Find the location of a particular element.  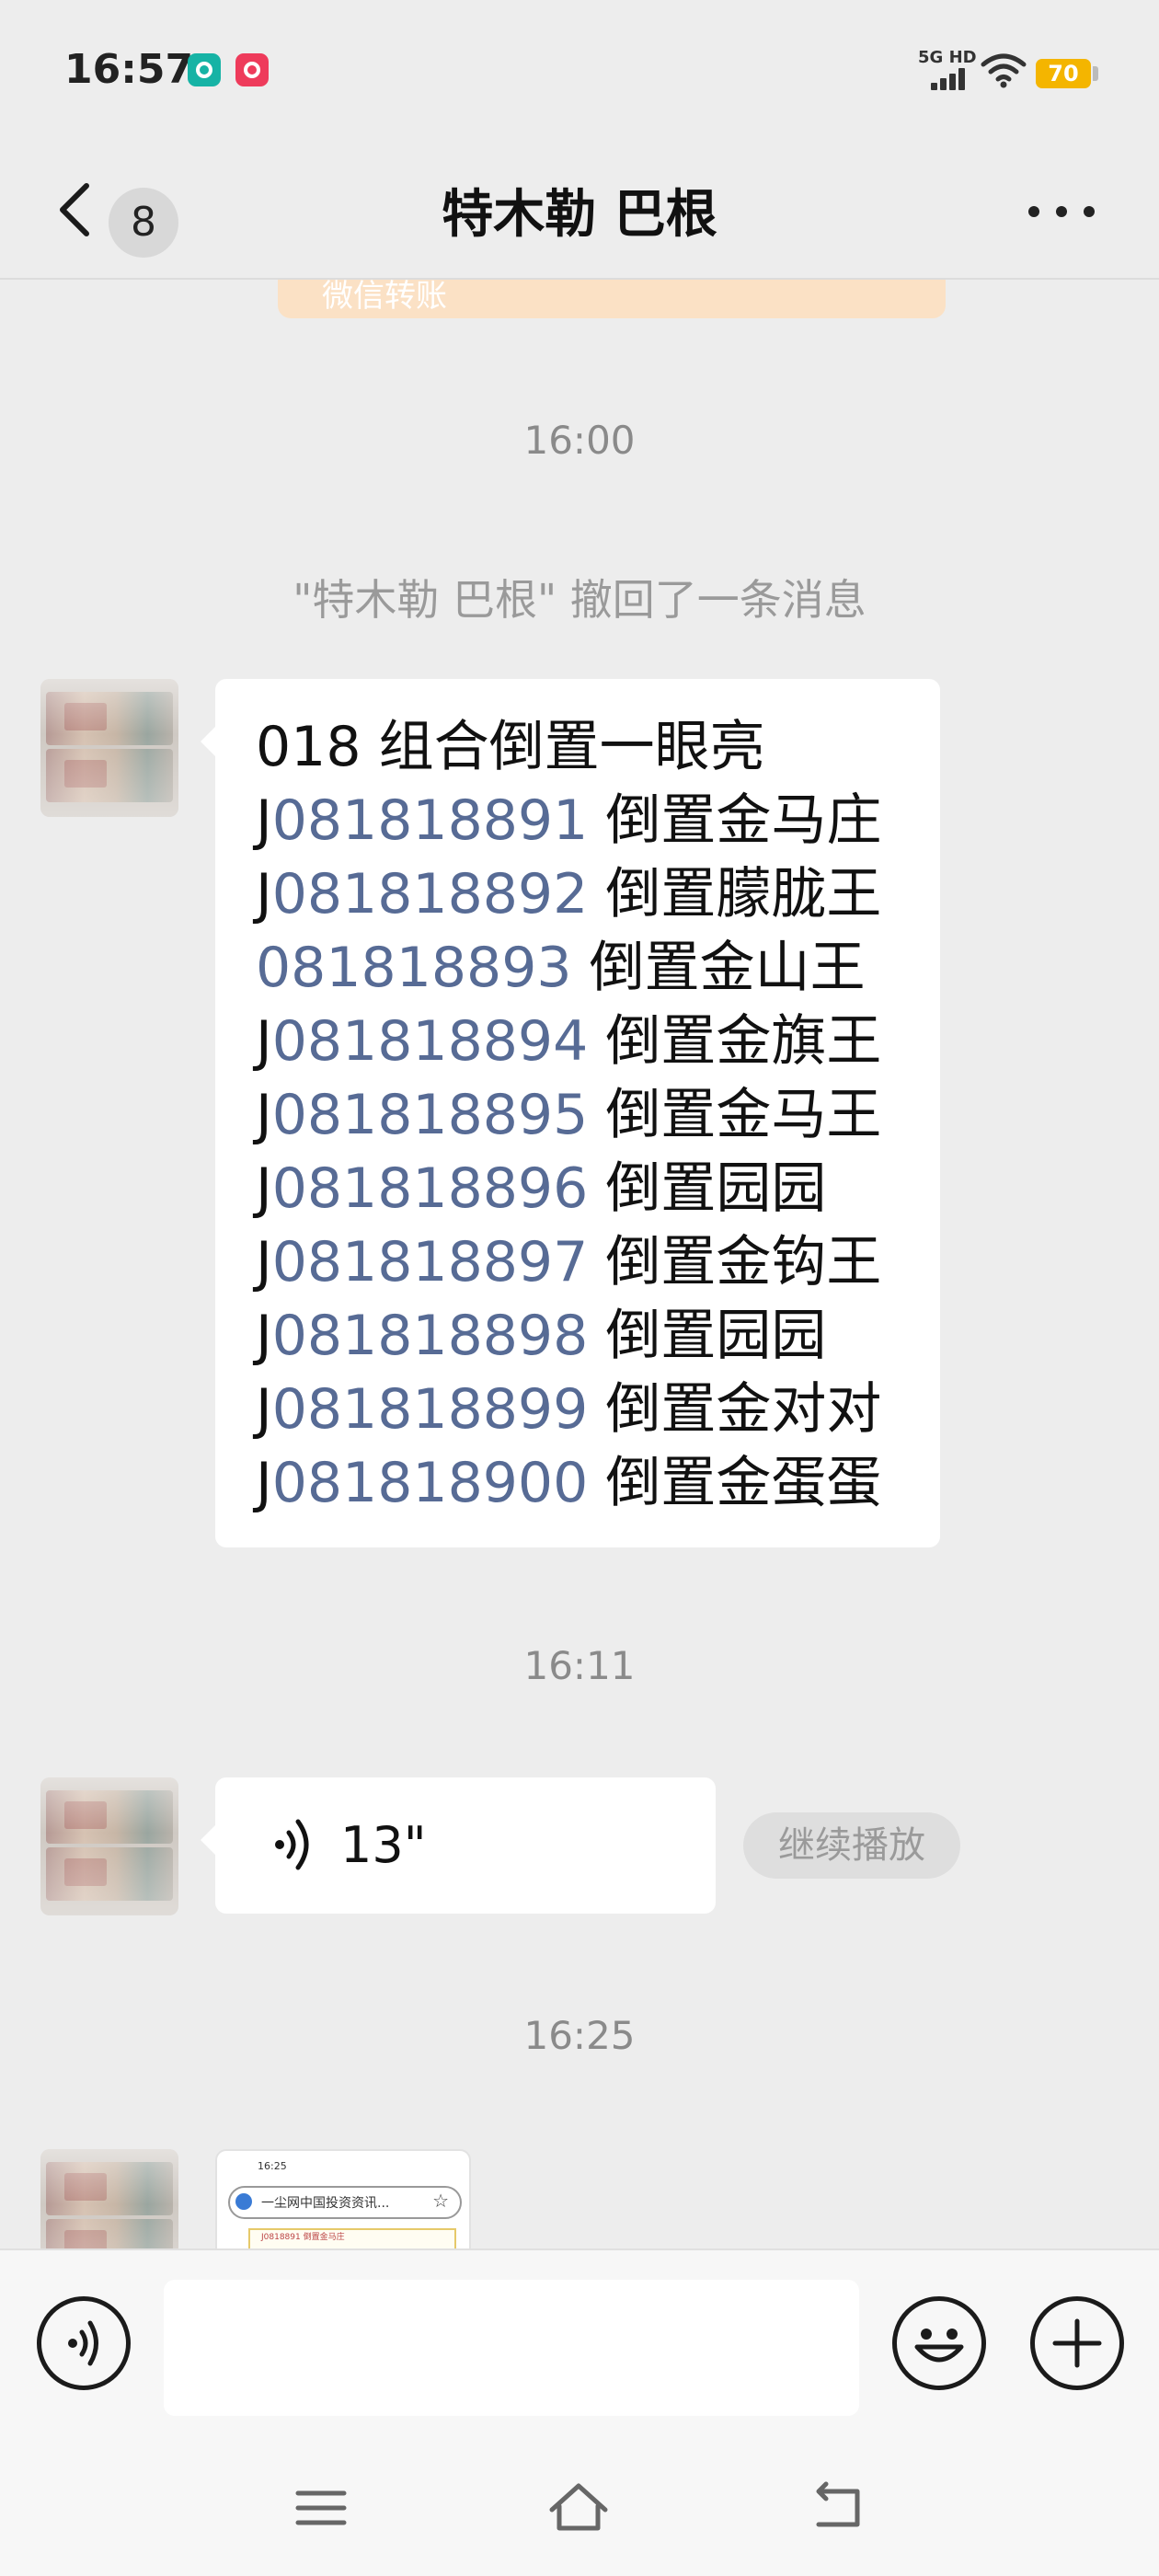

message-line: J081818898 倒置园园 is located at coordinates (598, 1336).